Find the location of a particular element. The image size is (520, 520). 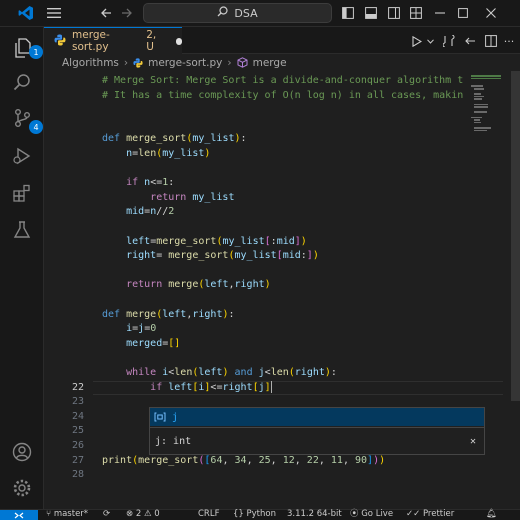

open-changes-icon is located at coordinates (449, 41).